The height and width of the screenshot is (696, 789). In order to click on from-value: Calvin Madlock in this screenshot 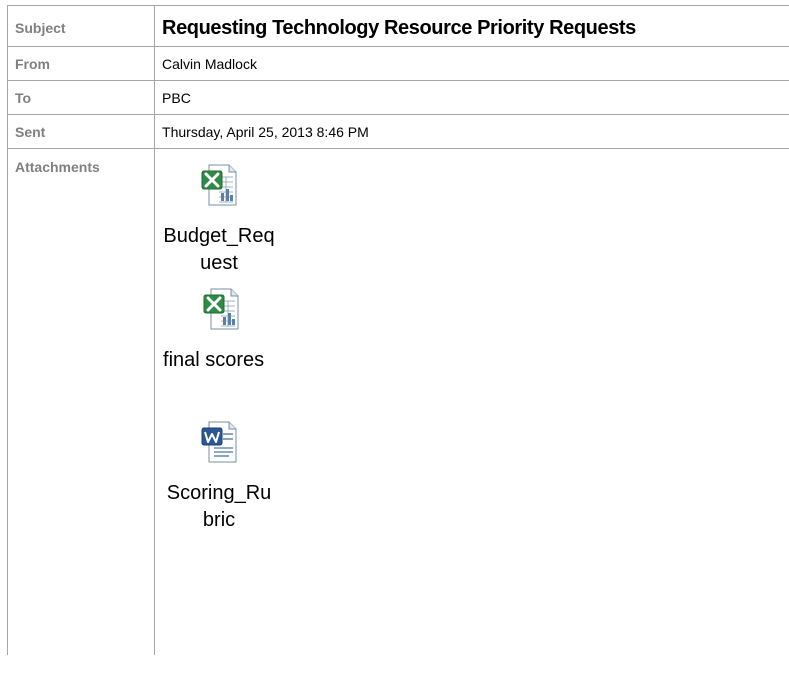, I will do `click(471, 63)`.